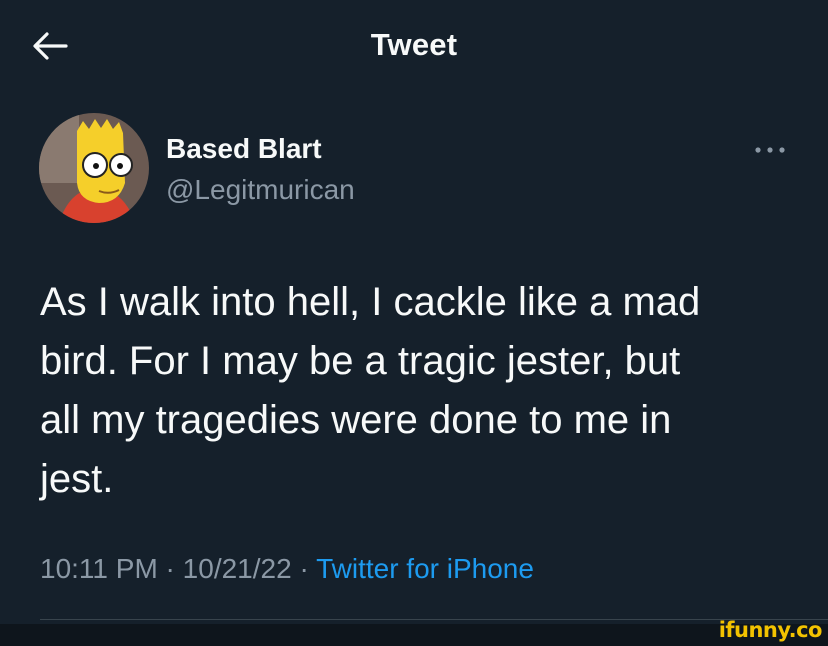  I want to click on more-button, so click(770, 150).